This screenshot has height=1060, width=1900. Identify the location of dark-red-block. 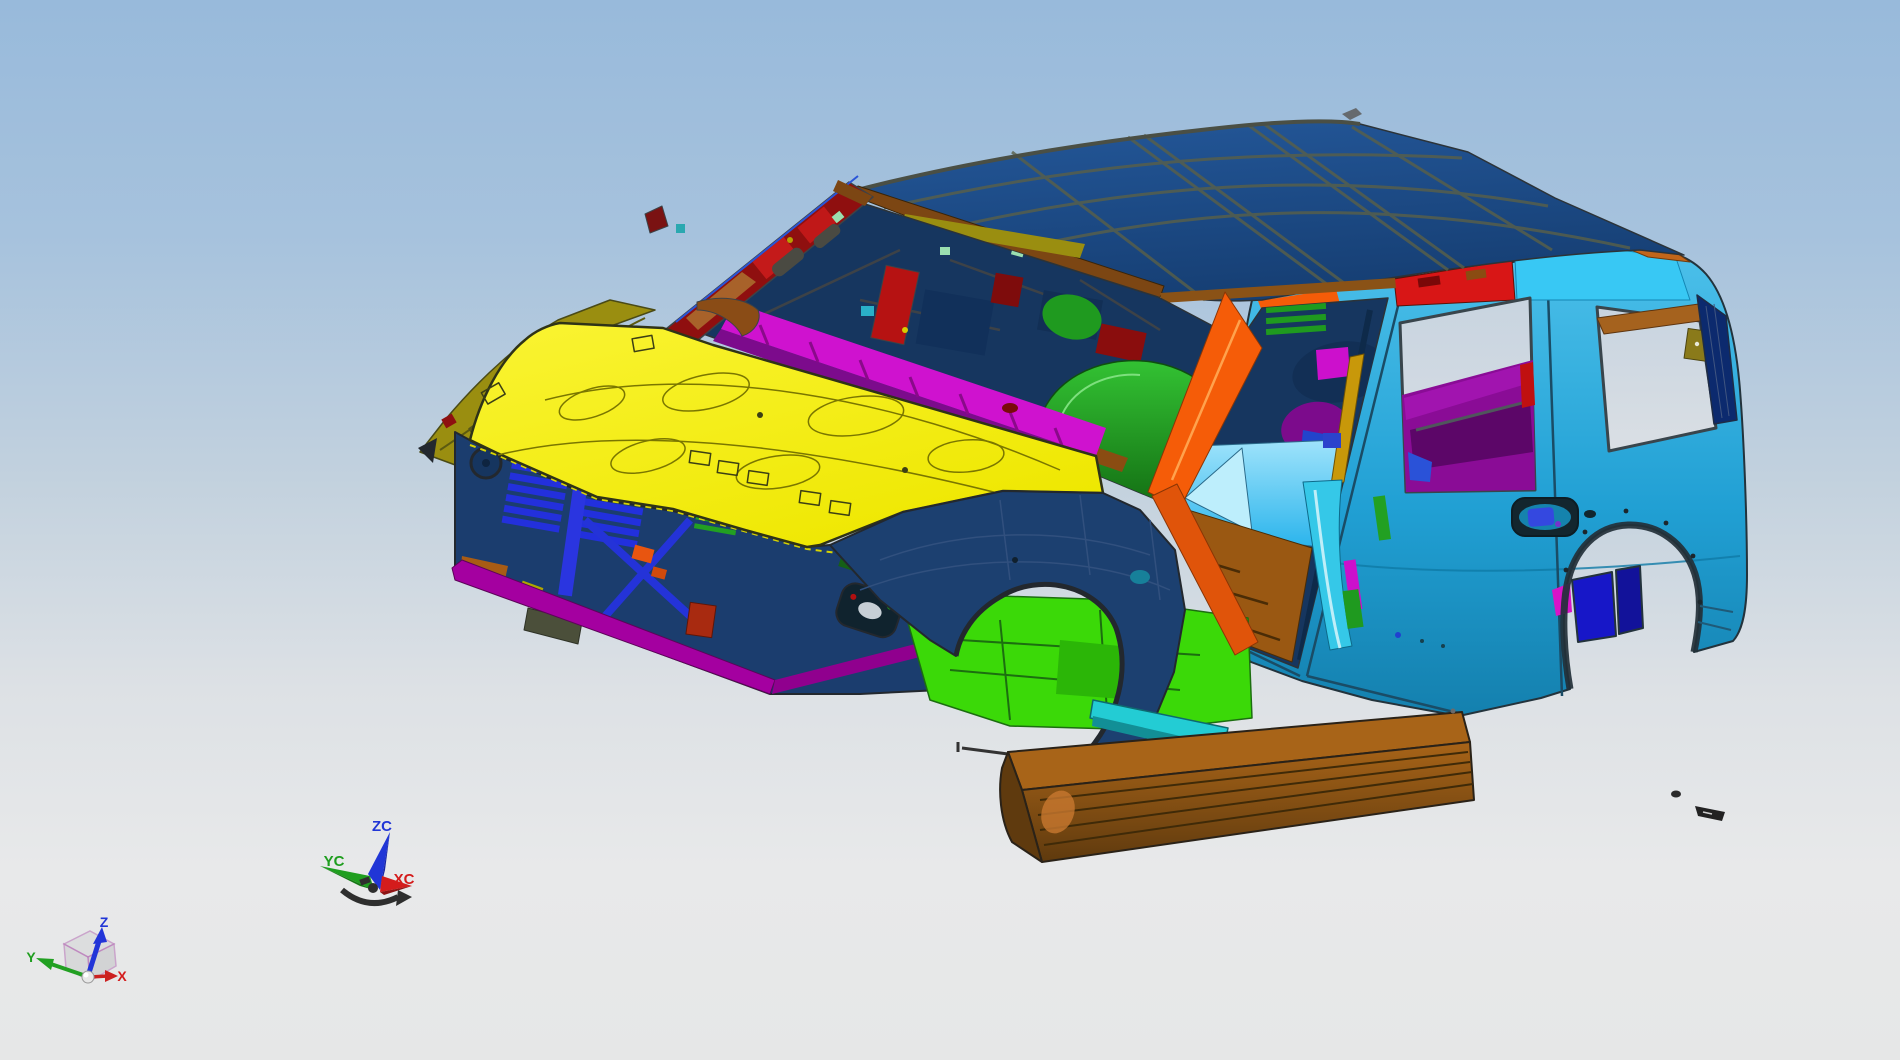
(1007, 290).